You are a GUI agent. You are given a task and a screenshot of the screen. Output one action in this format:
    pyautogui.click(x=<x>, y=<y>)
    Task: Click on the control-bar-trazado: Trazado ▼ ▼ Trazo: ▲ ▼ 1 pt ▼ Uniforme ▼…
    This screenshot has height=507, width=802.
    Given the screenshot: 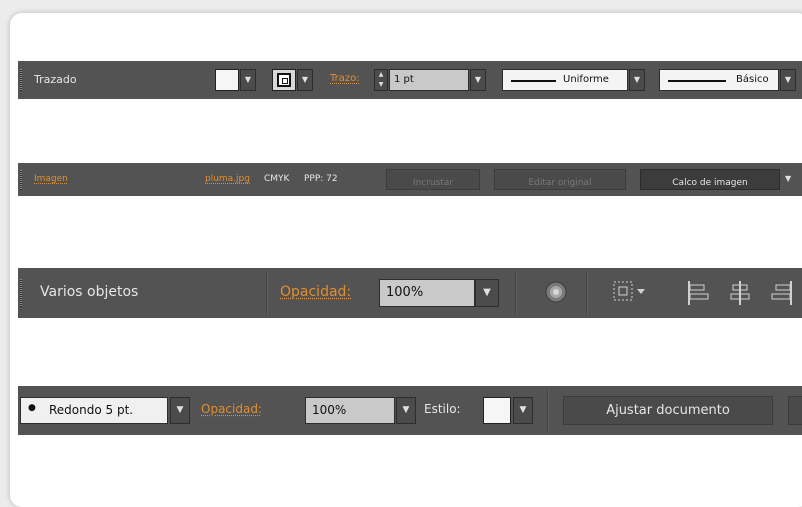 What is the action you would take?
    pyautogui.click(x=410, y=80)
    